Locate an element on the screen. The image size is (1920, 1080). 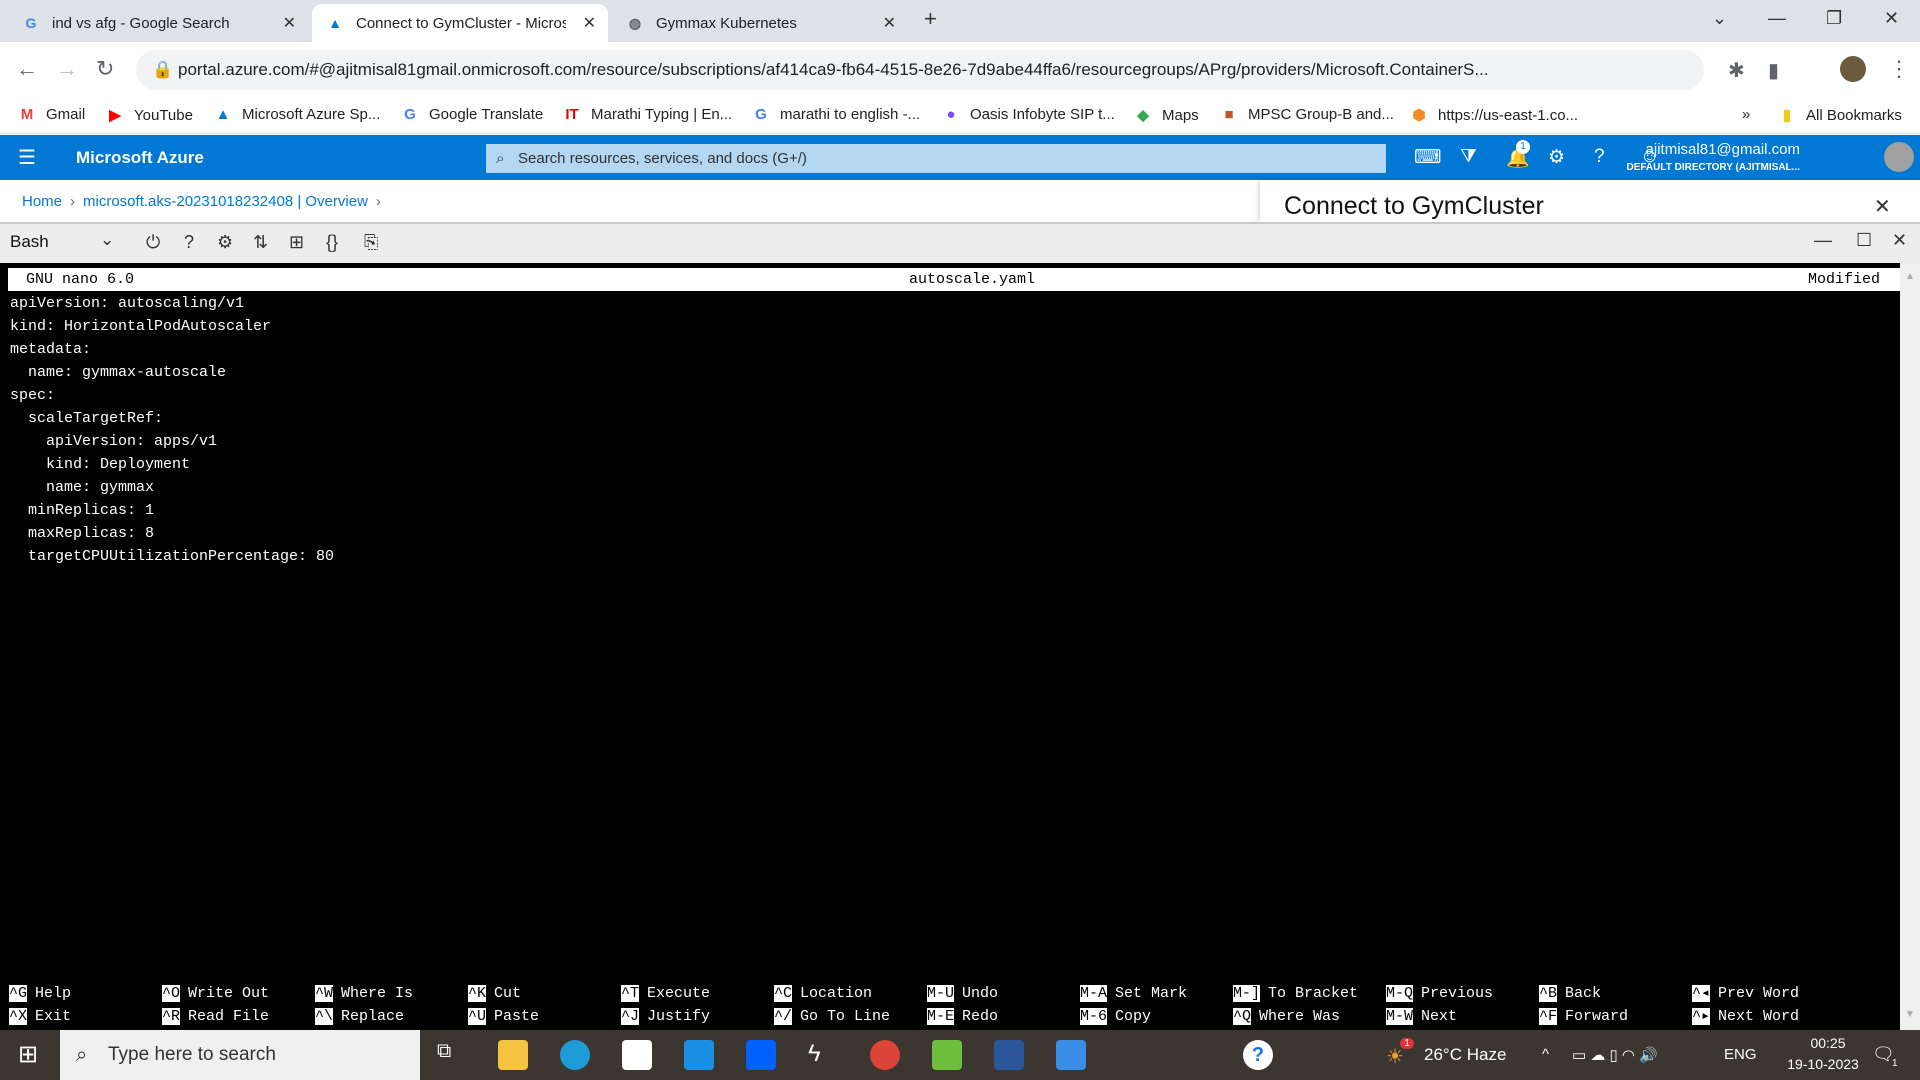
close-shell-icon: ✕ is located at coordinates (1899, 240).